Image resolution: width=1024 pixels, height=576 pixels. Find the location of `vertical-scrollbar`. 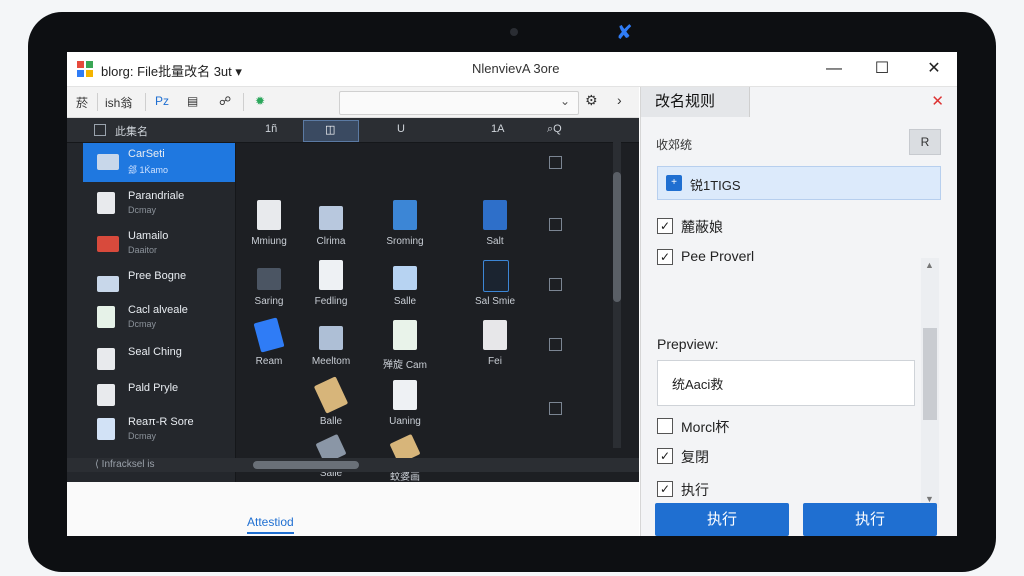

vertical-scrollbar is located at coordinates (617, 295).